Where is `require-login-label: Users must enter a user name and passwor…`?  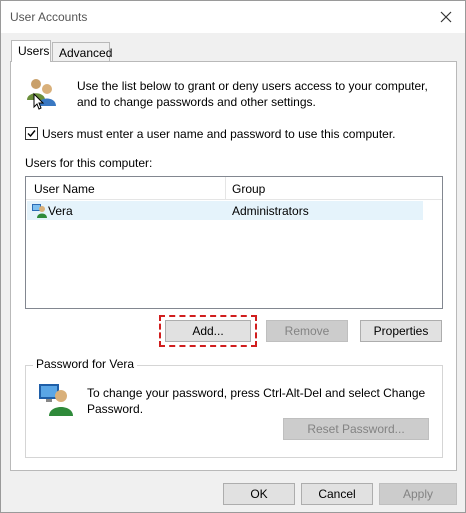 require-login-label: Users must enter a user name and passwor… is located at coordinates (219, 134).